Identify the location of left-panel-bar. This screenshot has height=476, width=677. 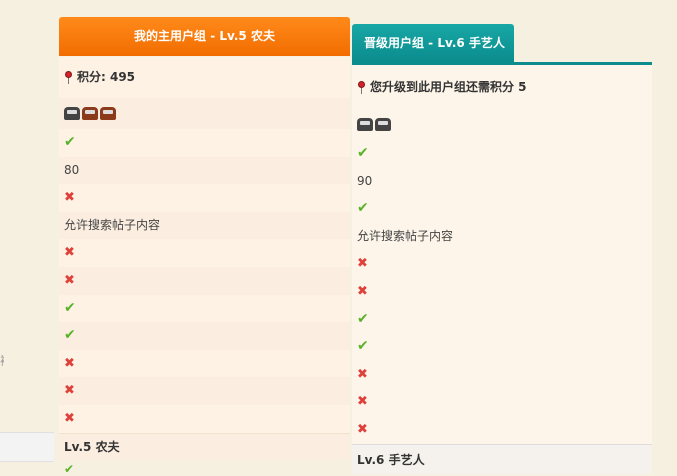
(27, 447).